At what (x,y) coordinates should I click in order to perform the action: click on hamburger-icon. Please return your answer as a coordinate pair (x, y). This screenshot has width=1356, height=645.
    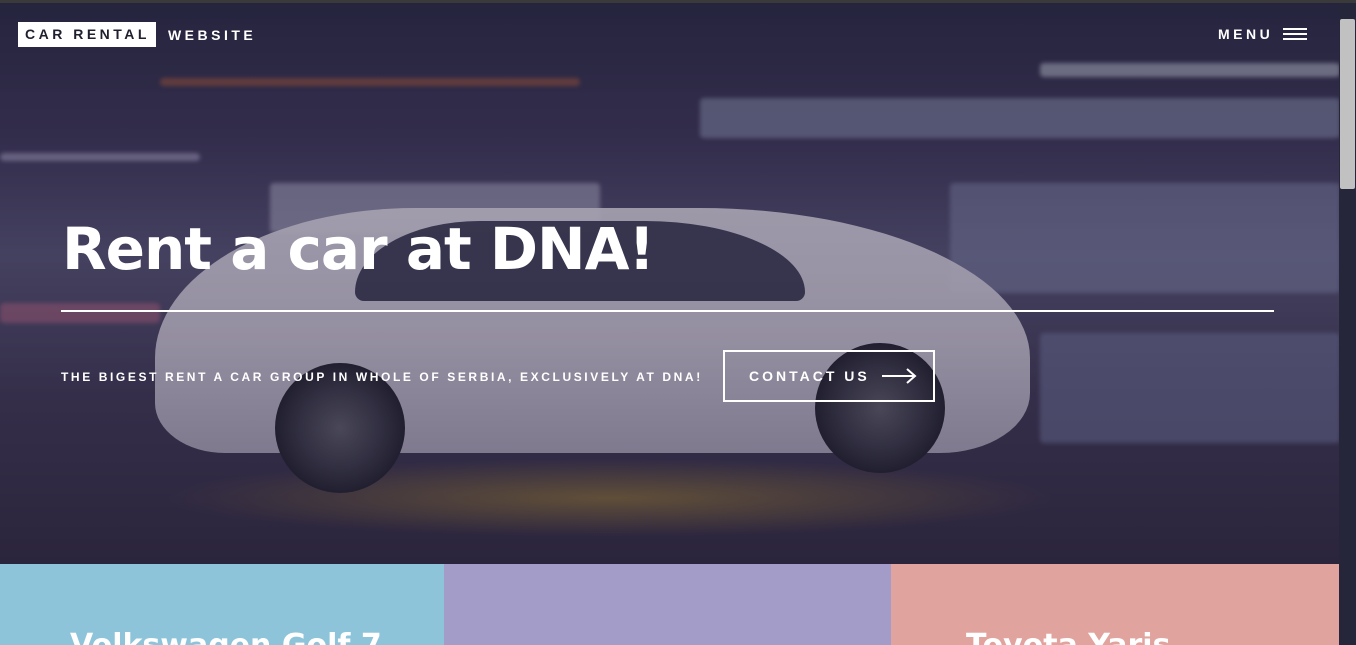
    Looking at the image, I should click on (1295, 34).